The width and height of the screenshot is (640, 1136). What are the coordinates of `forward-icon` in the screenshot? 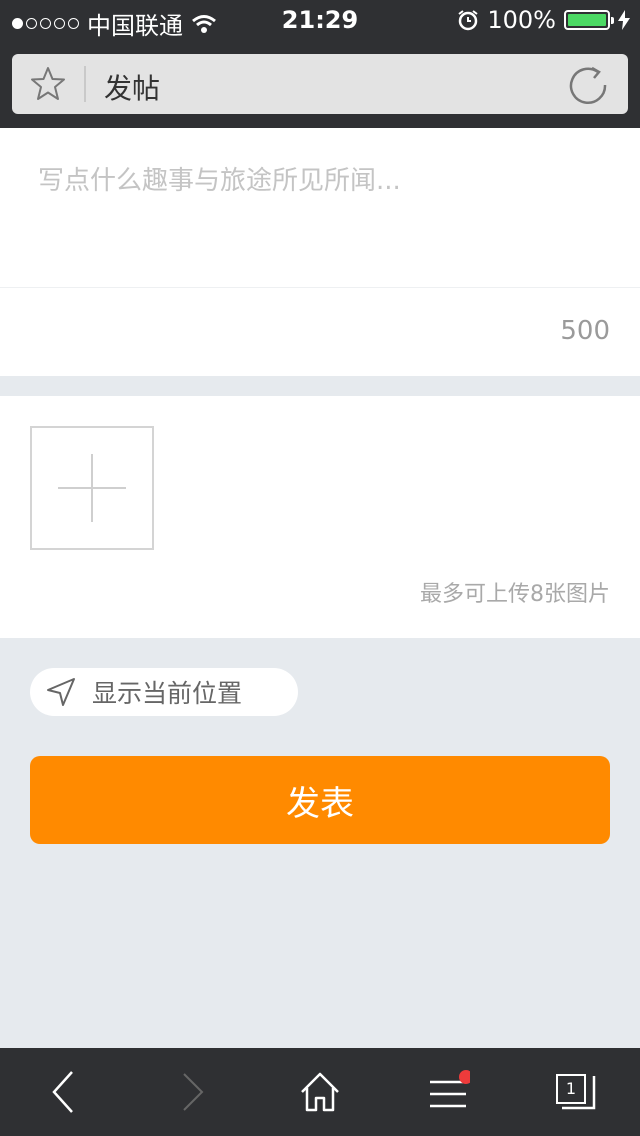 It's located at (192, 1092).